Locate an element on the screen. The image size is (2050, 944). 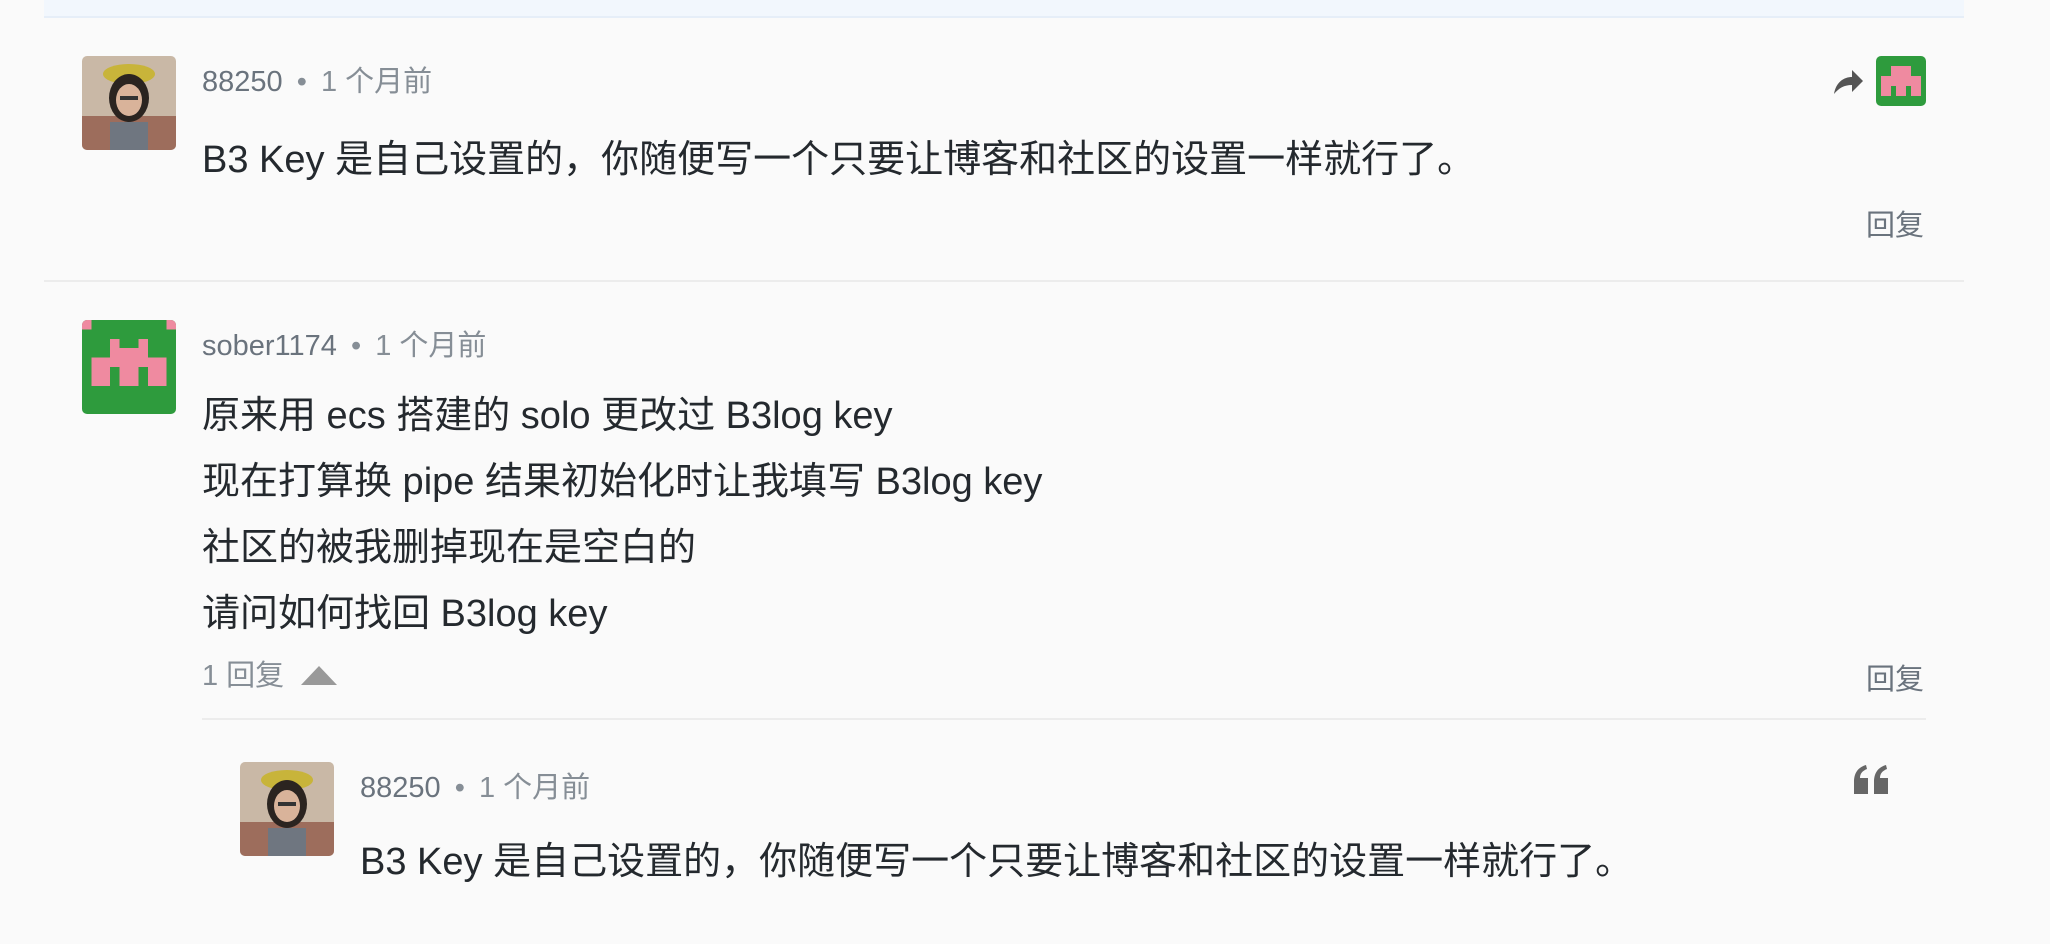
replies-count: 1 回复 is located at coordinates (243, 676).